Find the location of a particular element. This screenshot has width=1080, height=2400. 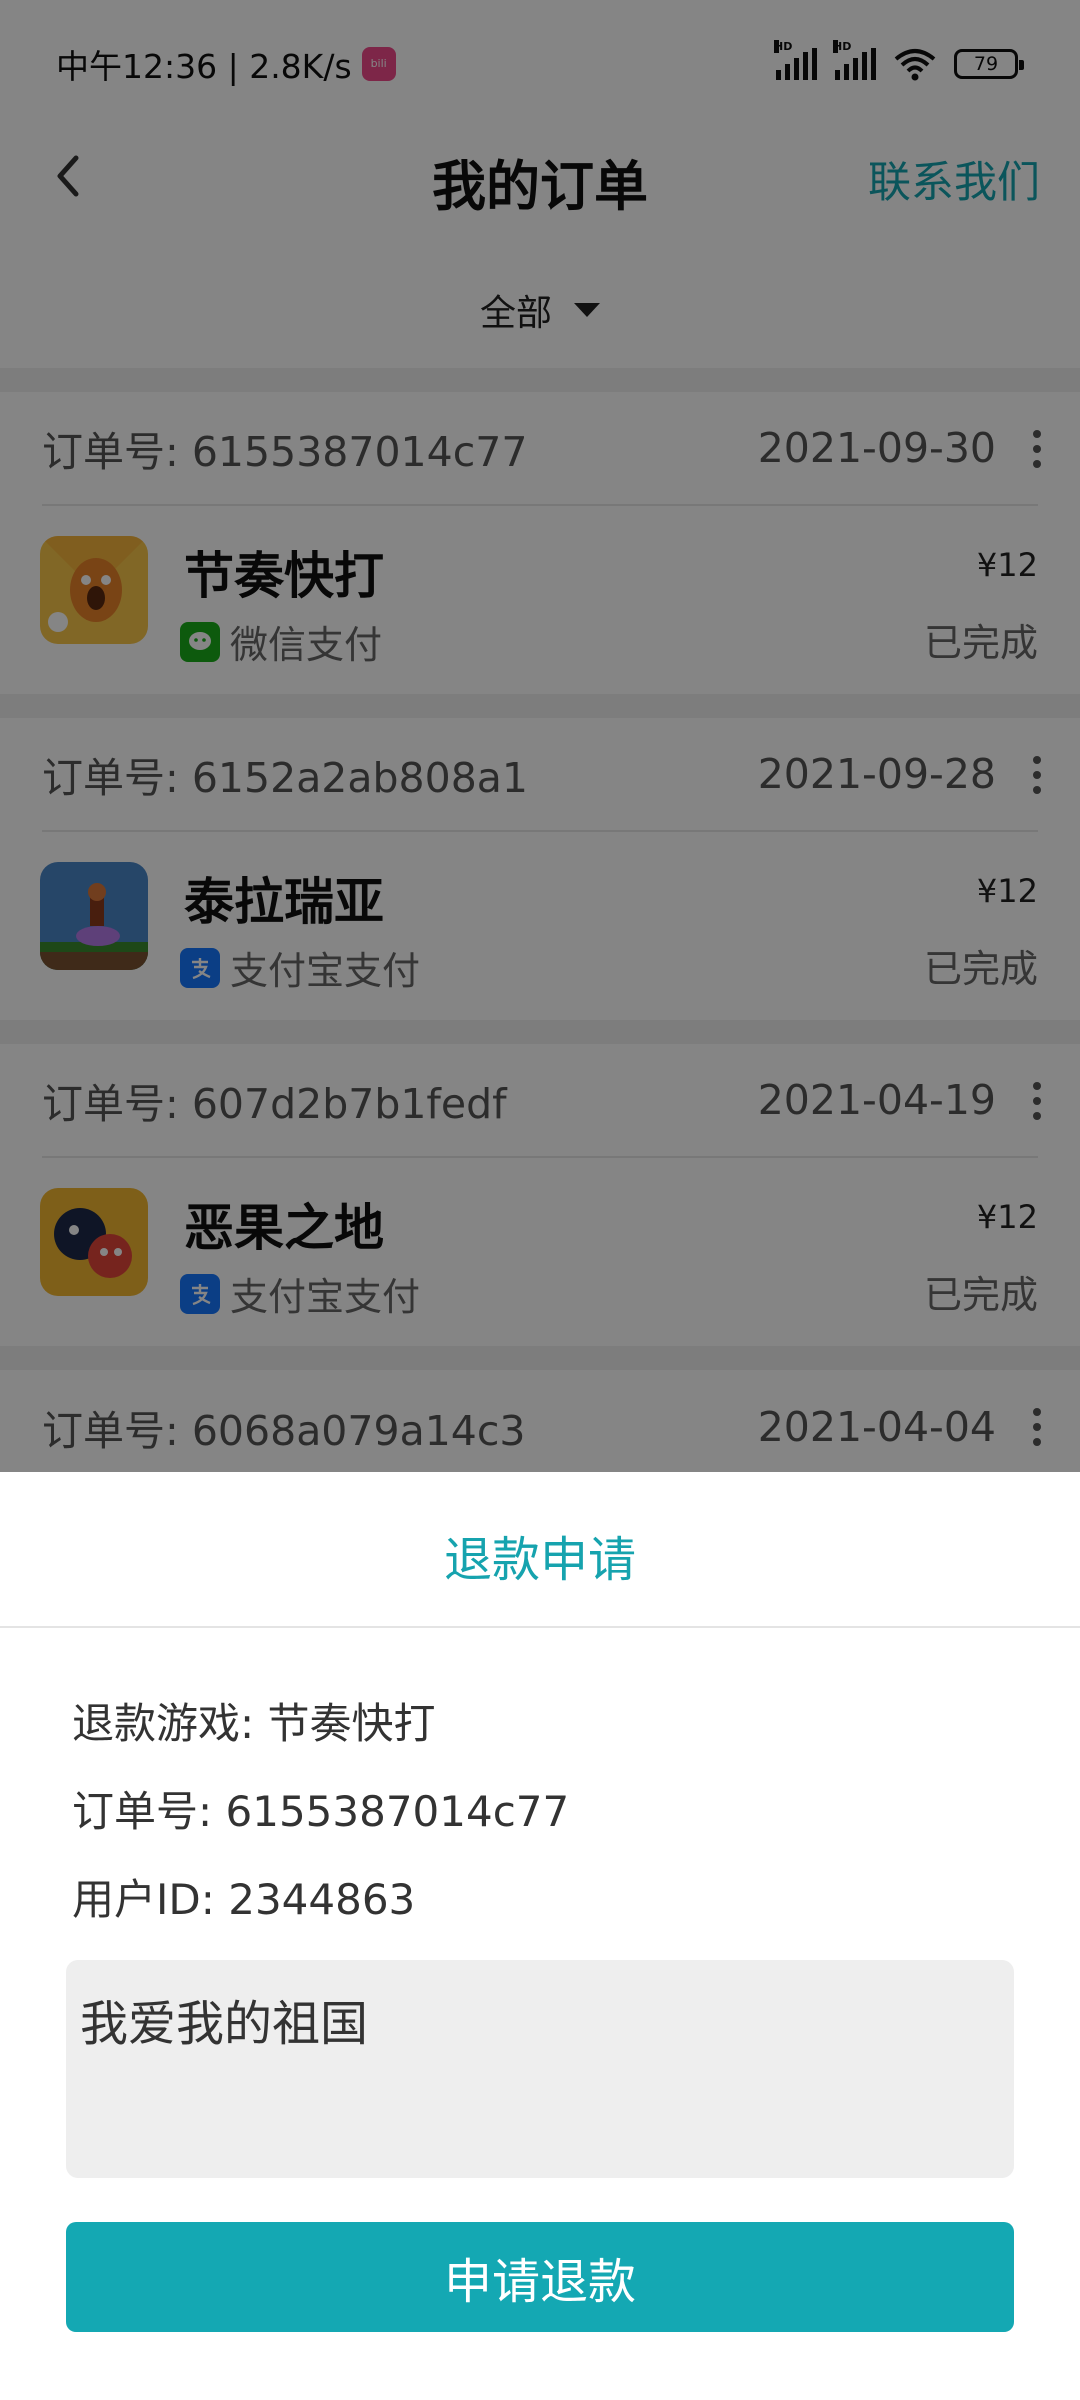

submit-refund-button: 申请退款 is located at coordinates (540, 2277).